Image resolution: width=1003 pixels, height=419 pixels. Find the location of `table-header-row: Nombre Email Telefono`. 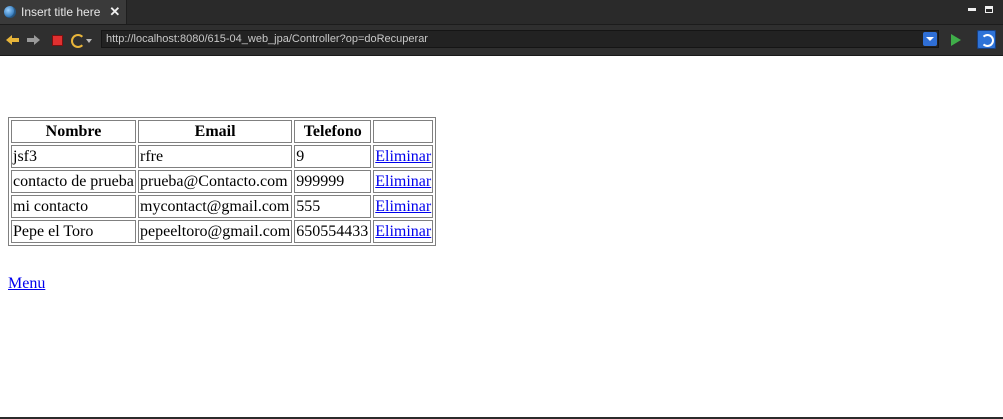

table-header-row: Nombre Email Telefono is located at coordinates (222, 131).